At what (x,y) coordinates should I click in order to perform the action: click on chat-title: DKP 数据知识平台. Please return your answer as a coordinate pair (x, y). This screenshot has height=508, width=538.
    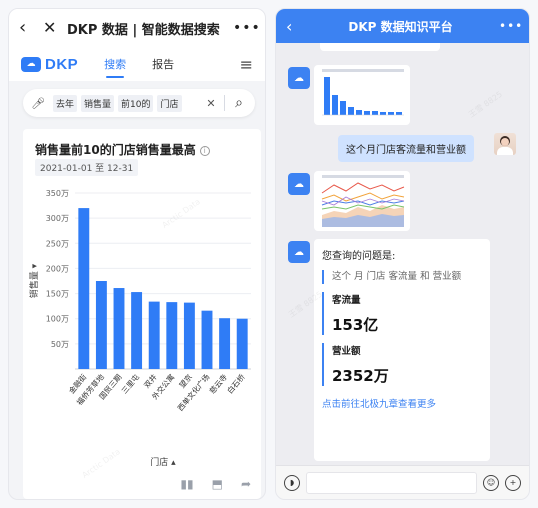
    Looking at the image, I should click on (400, 26).